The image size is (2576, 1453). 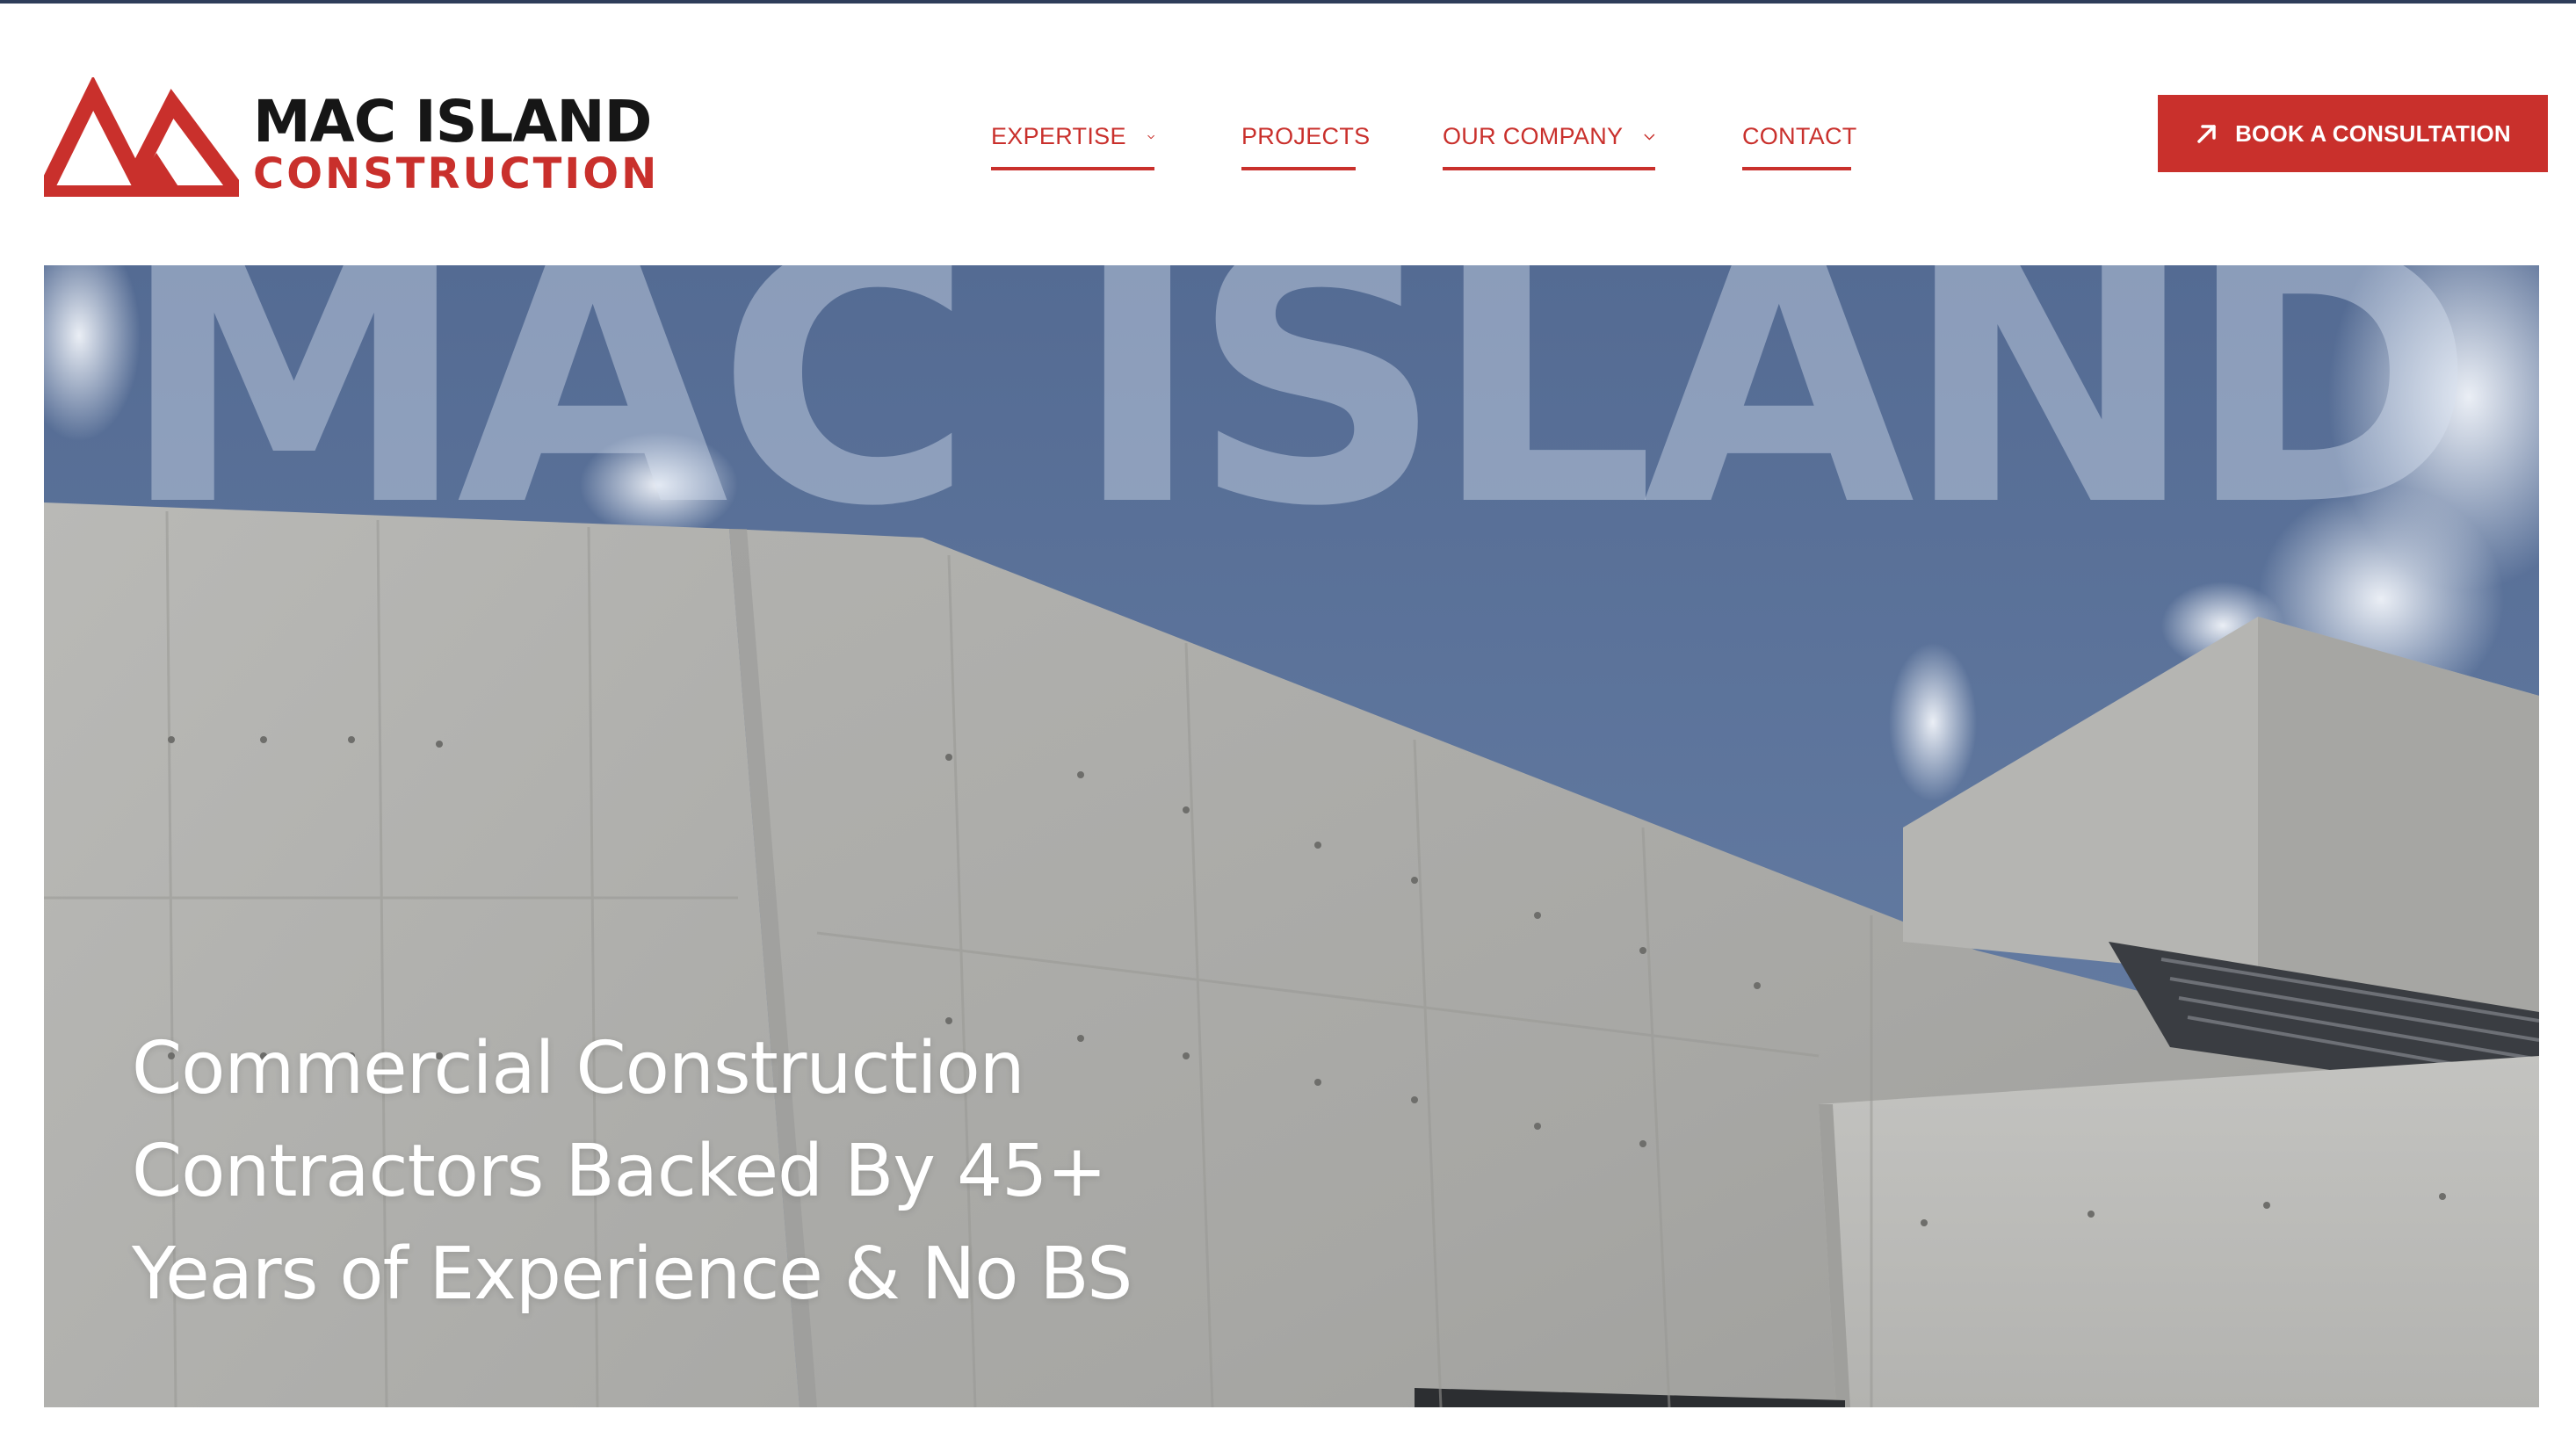 I want to click on hero-headline-line: Contractors Backed By 45+, so click(x=619, y=1171).